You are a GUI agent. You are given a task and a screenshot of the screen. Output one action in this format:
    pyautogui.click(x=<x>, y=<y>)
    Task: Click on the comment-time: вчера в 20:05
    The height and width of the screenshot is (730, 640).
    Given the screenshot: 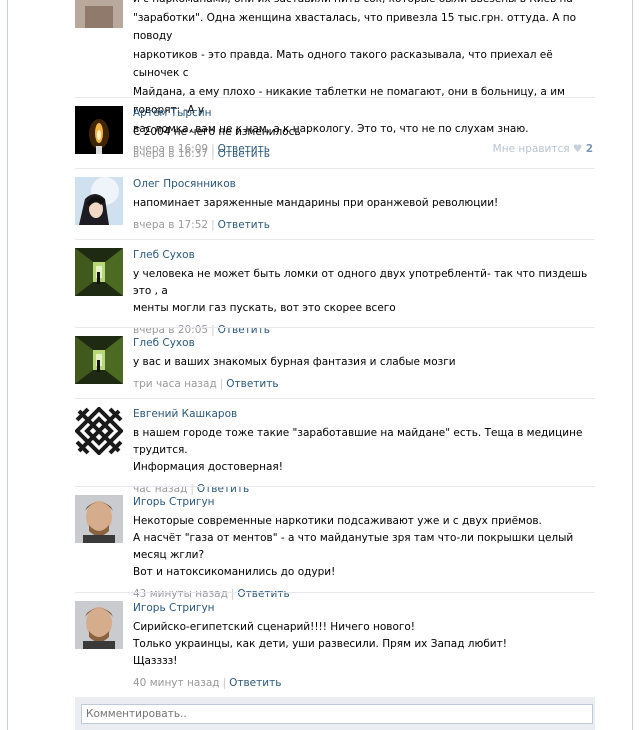 What is the action you would take?
    pyautogui.click(x=170, y=330)
    